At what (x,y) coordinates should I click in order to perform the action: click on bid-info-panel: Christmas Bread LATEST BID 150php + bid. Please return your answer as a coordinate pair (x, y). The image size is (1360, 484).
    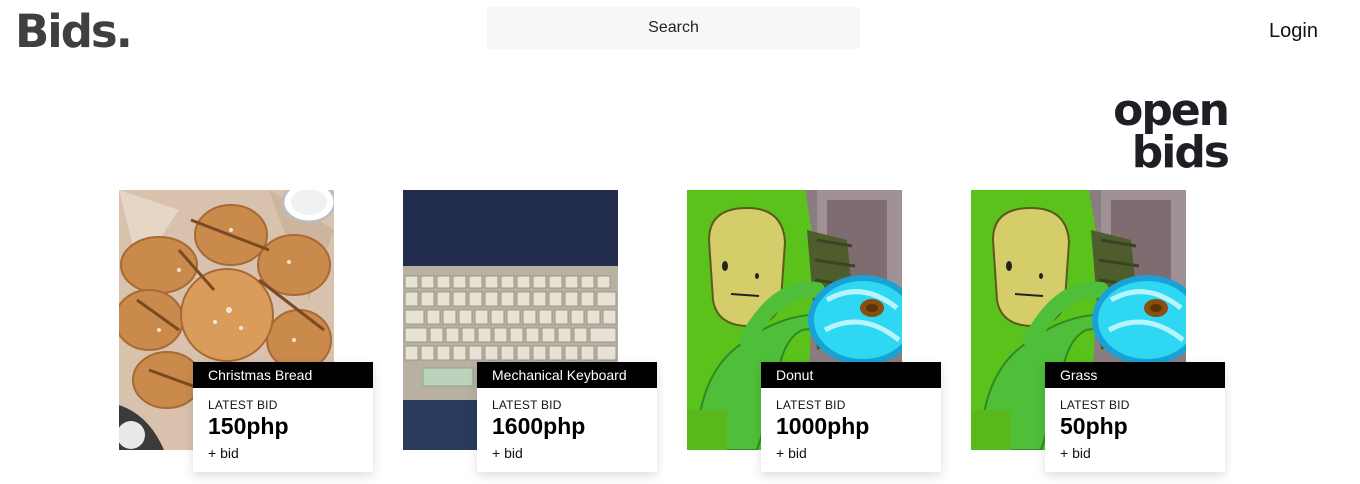
    Looking at the image, I should click on (283, 417).